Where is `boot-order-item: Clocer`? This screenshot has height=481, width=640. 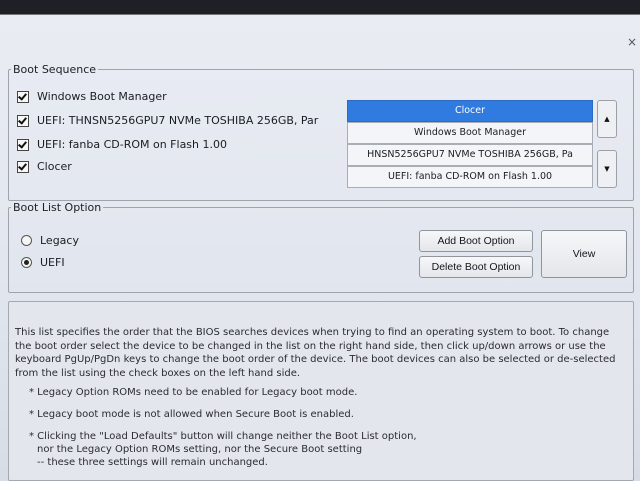
boot-order-item: Clocer is located at coordinates (470, 111).